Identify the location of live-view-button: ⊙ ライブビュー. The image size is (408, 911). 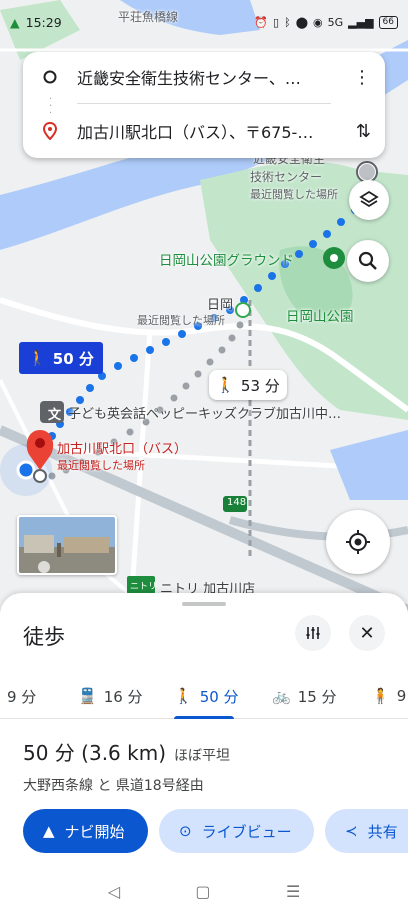
(236, 831).